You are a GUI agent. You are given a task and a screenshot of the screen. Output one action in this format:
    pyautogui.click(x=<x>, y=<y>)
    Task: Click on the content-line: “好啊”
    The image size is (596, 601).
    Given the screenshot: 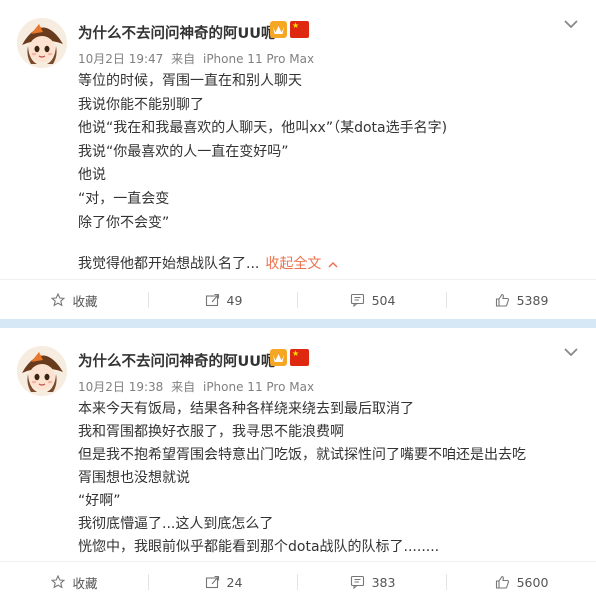 What is the action you would take?
    pyautogui.click(x=99, y=501)
    